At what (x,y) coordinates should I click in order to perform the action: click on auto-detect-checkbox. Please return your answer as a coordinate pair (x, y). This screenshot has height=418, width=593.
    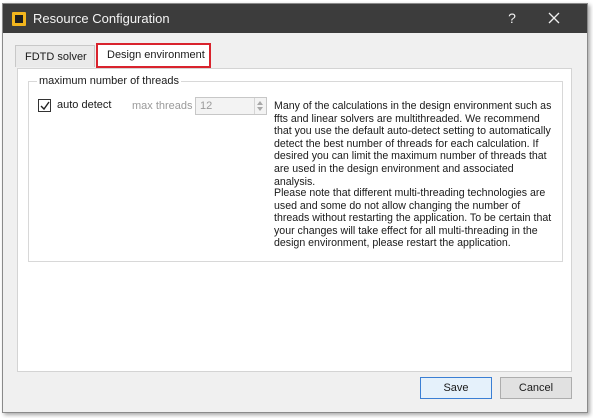
    Looking at the image, I should click on (44, 105).